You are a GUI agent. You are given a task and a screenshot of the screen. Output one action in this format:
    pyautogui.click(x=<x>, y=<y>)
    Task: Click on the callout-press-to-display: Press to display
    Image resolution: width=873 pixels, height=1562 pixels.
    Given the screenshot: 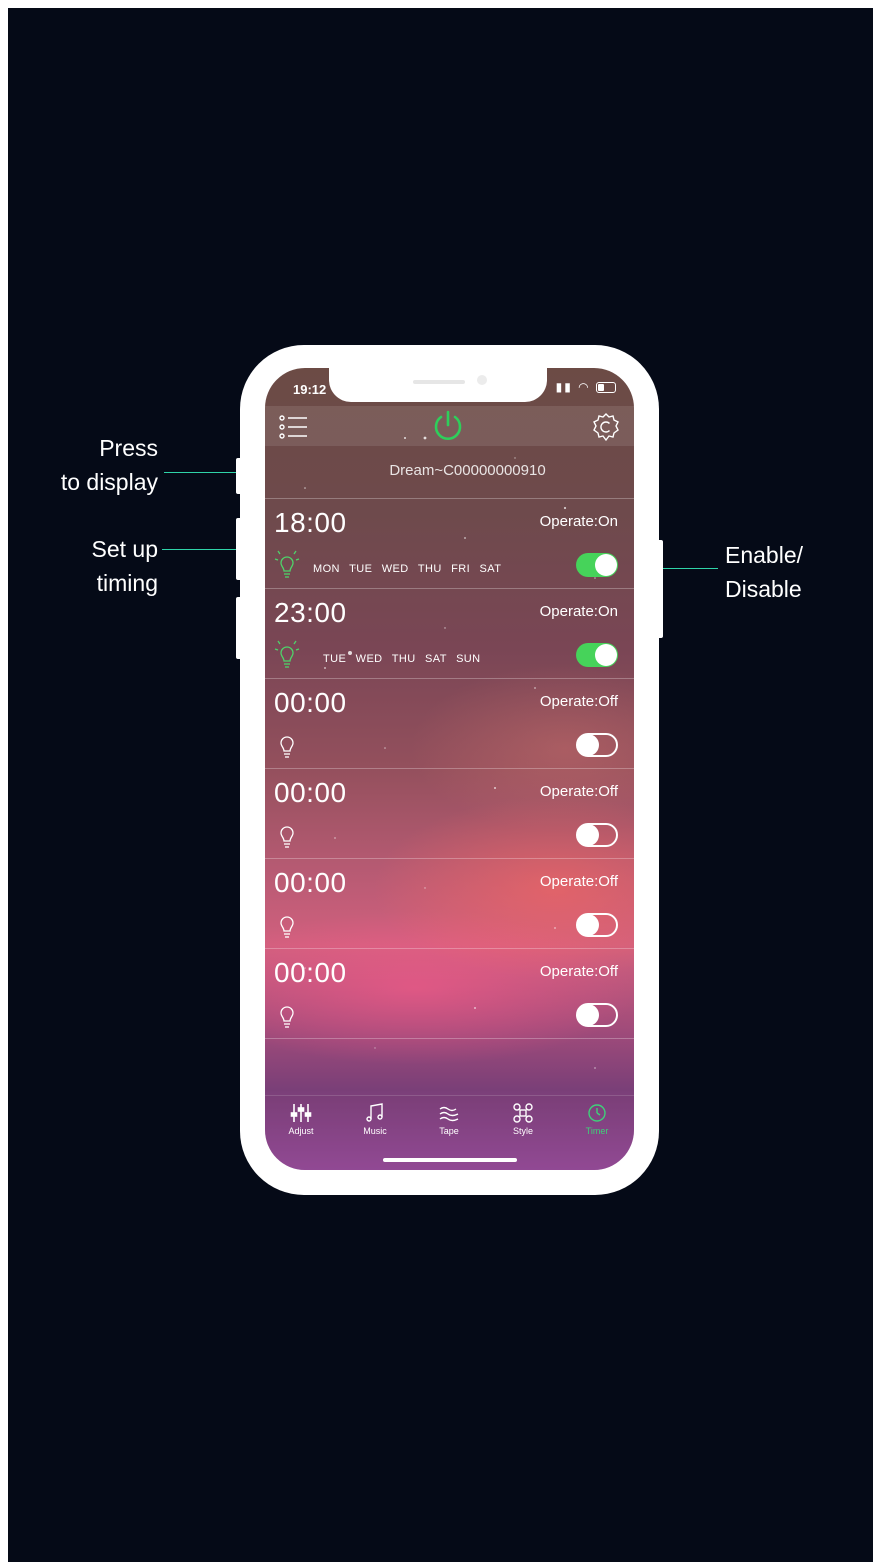 What is the action you would take?
    pyautogui.click(x=94, y=465)
    